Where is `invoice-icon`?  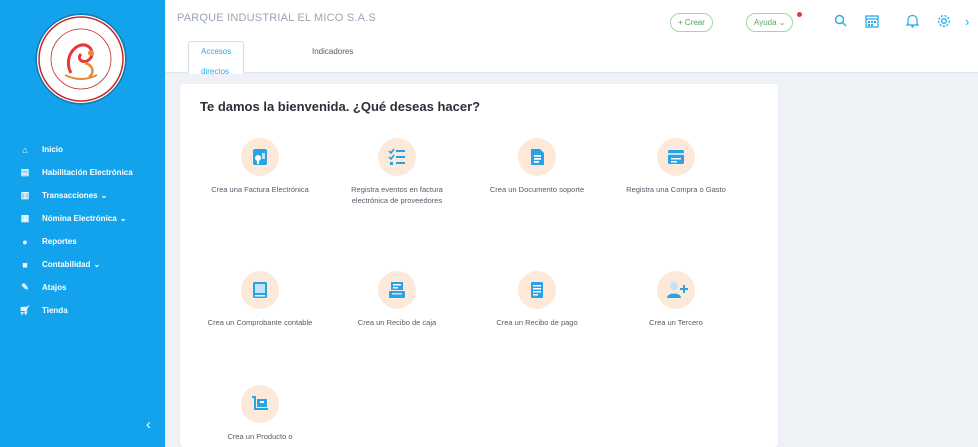 invoice-icon is located at coordinates (260, 157).